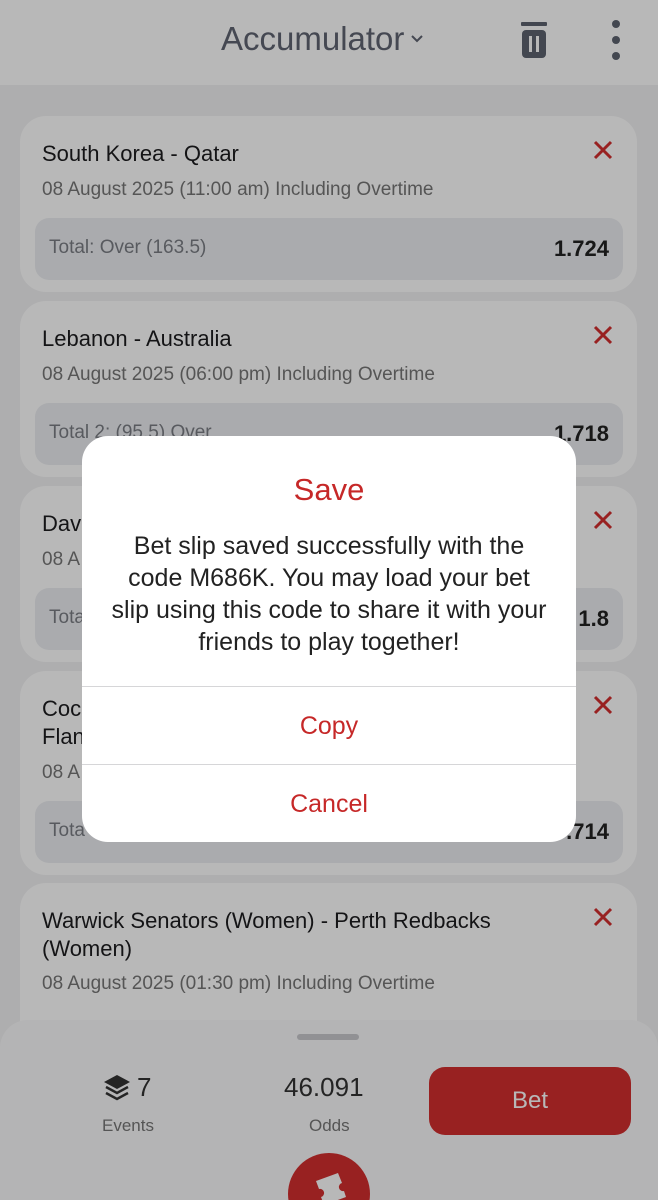 The image size is (658, 1200). Describe the element at coordinates (329, 489) in the screenshot. I see `dialog-title: Save` at that location.